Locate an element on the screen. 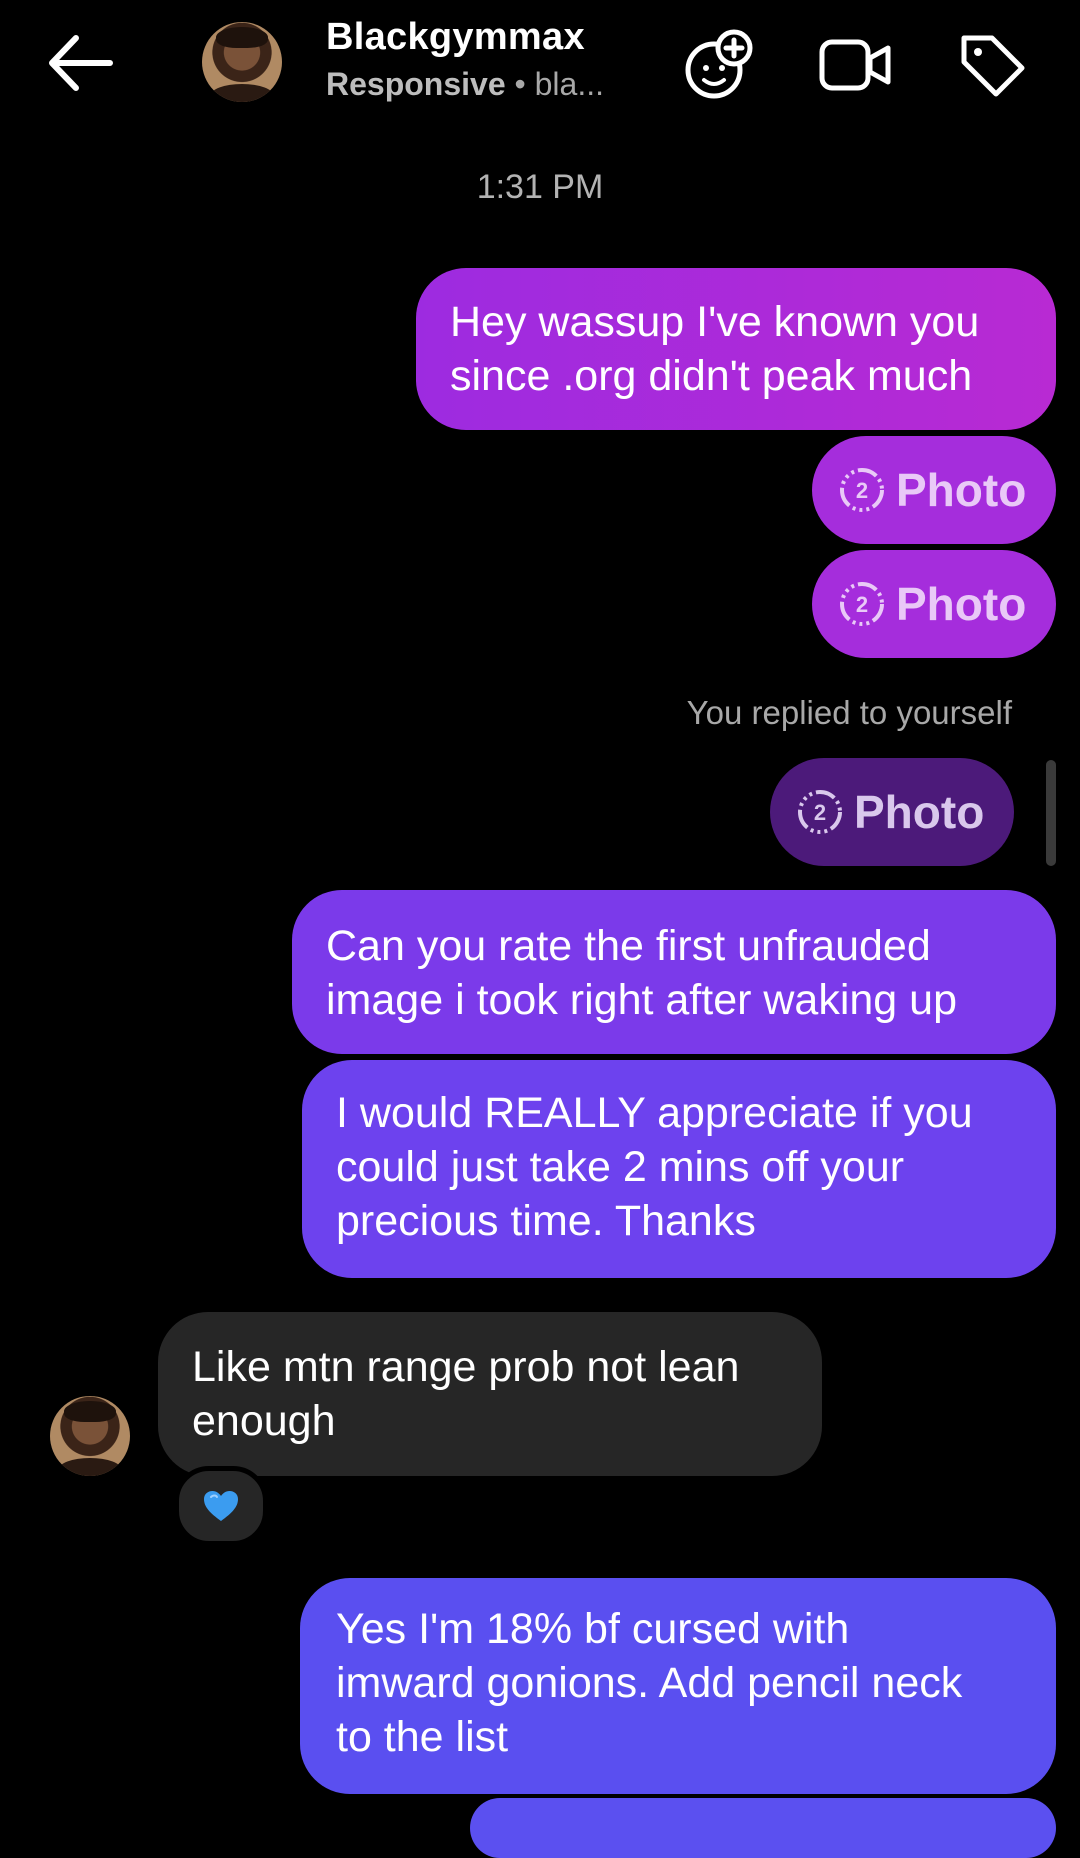 Image resolution: width=1080 pixels, height=1858 pixels. message-timestamp: 1:31 PM is located at coordinates (540, 187).